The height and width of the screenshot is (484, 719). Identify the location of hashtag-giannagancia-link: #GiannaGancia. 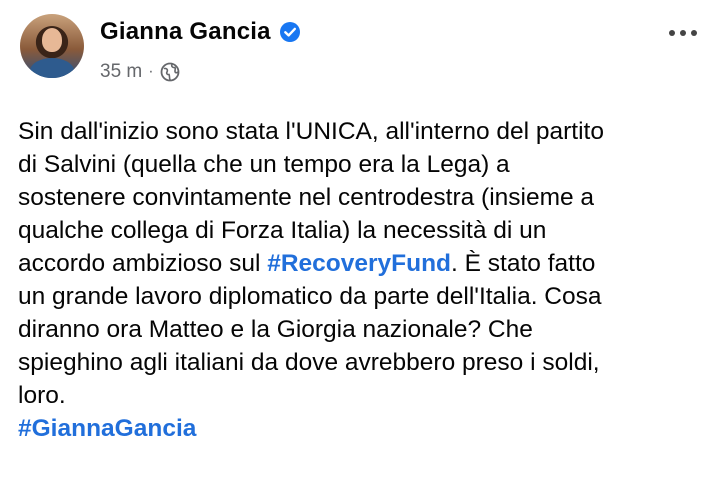
(107, 428).